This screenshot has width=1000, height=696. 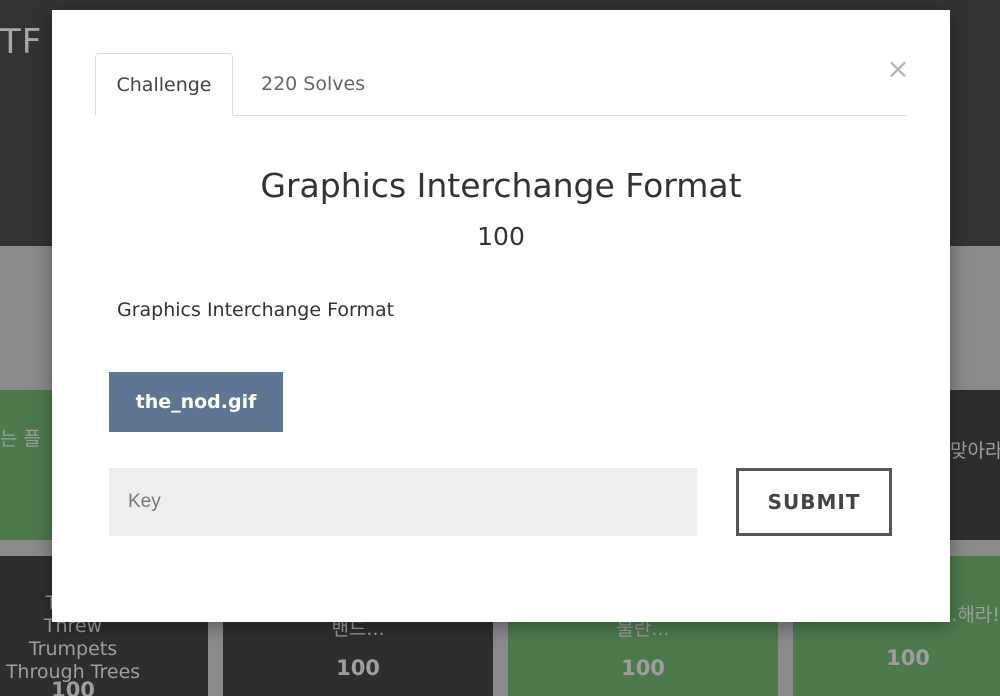 What do you see at coordinates (196, 402) in the screenshot?
I see `file-download-button: the_nod.gif` at bounding box center [196, 402].